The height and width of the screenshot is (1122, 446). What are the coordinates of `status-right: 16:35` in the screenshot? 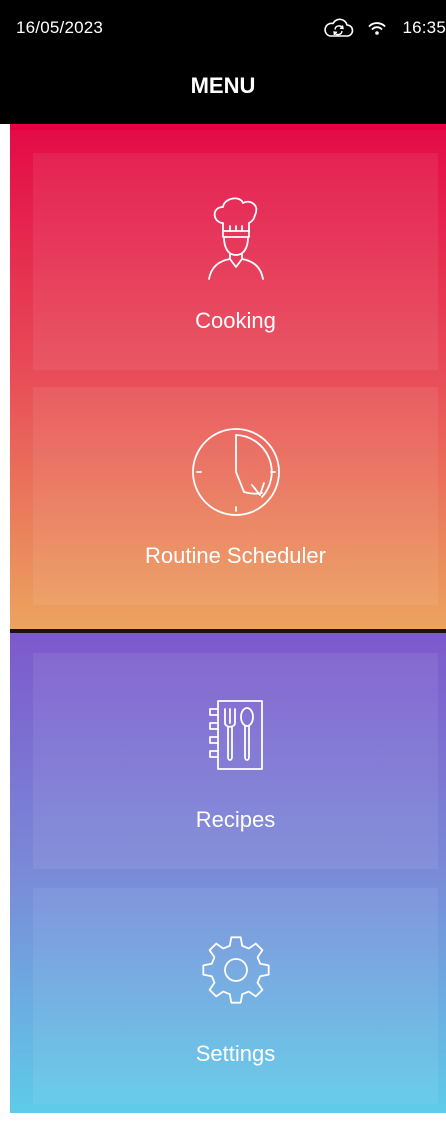 It's located at (384, 28).